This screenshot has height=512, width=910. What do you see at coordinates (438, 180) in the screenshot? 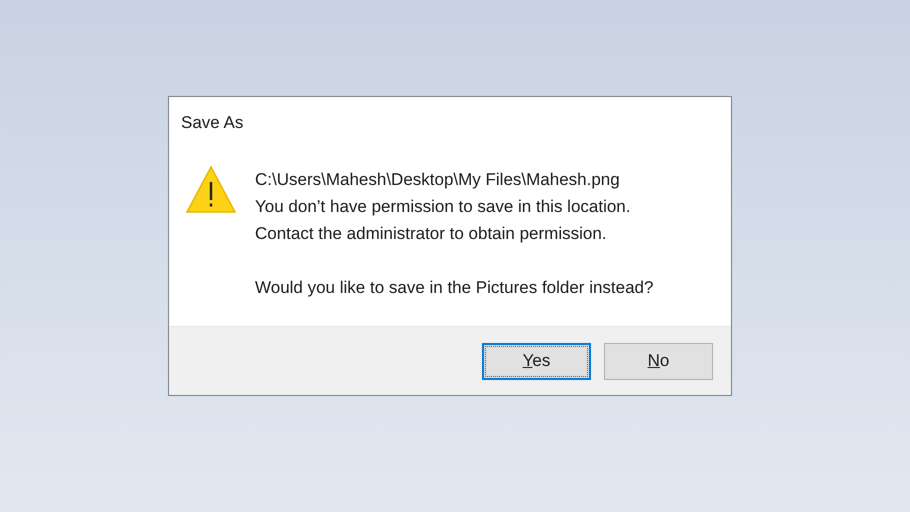
I see `file-path-text: C:\Users\Mahesh\Desktop\My Files\Mahesh.png` at bounding box center [438, 180].